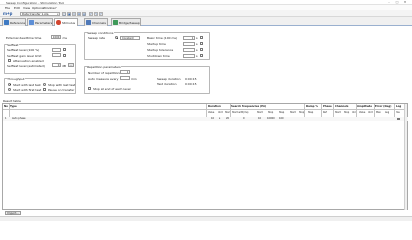 The width and height of the screenshot is (412, 240). Describe the element at coordinates (112, 89) in the screenshot. I see `stop-each-level-label: Stop at end of each level` at that location.